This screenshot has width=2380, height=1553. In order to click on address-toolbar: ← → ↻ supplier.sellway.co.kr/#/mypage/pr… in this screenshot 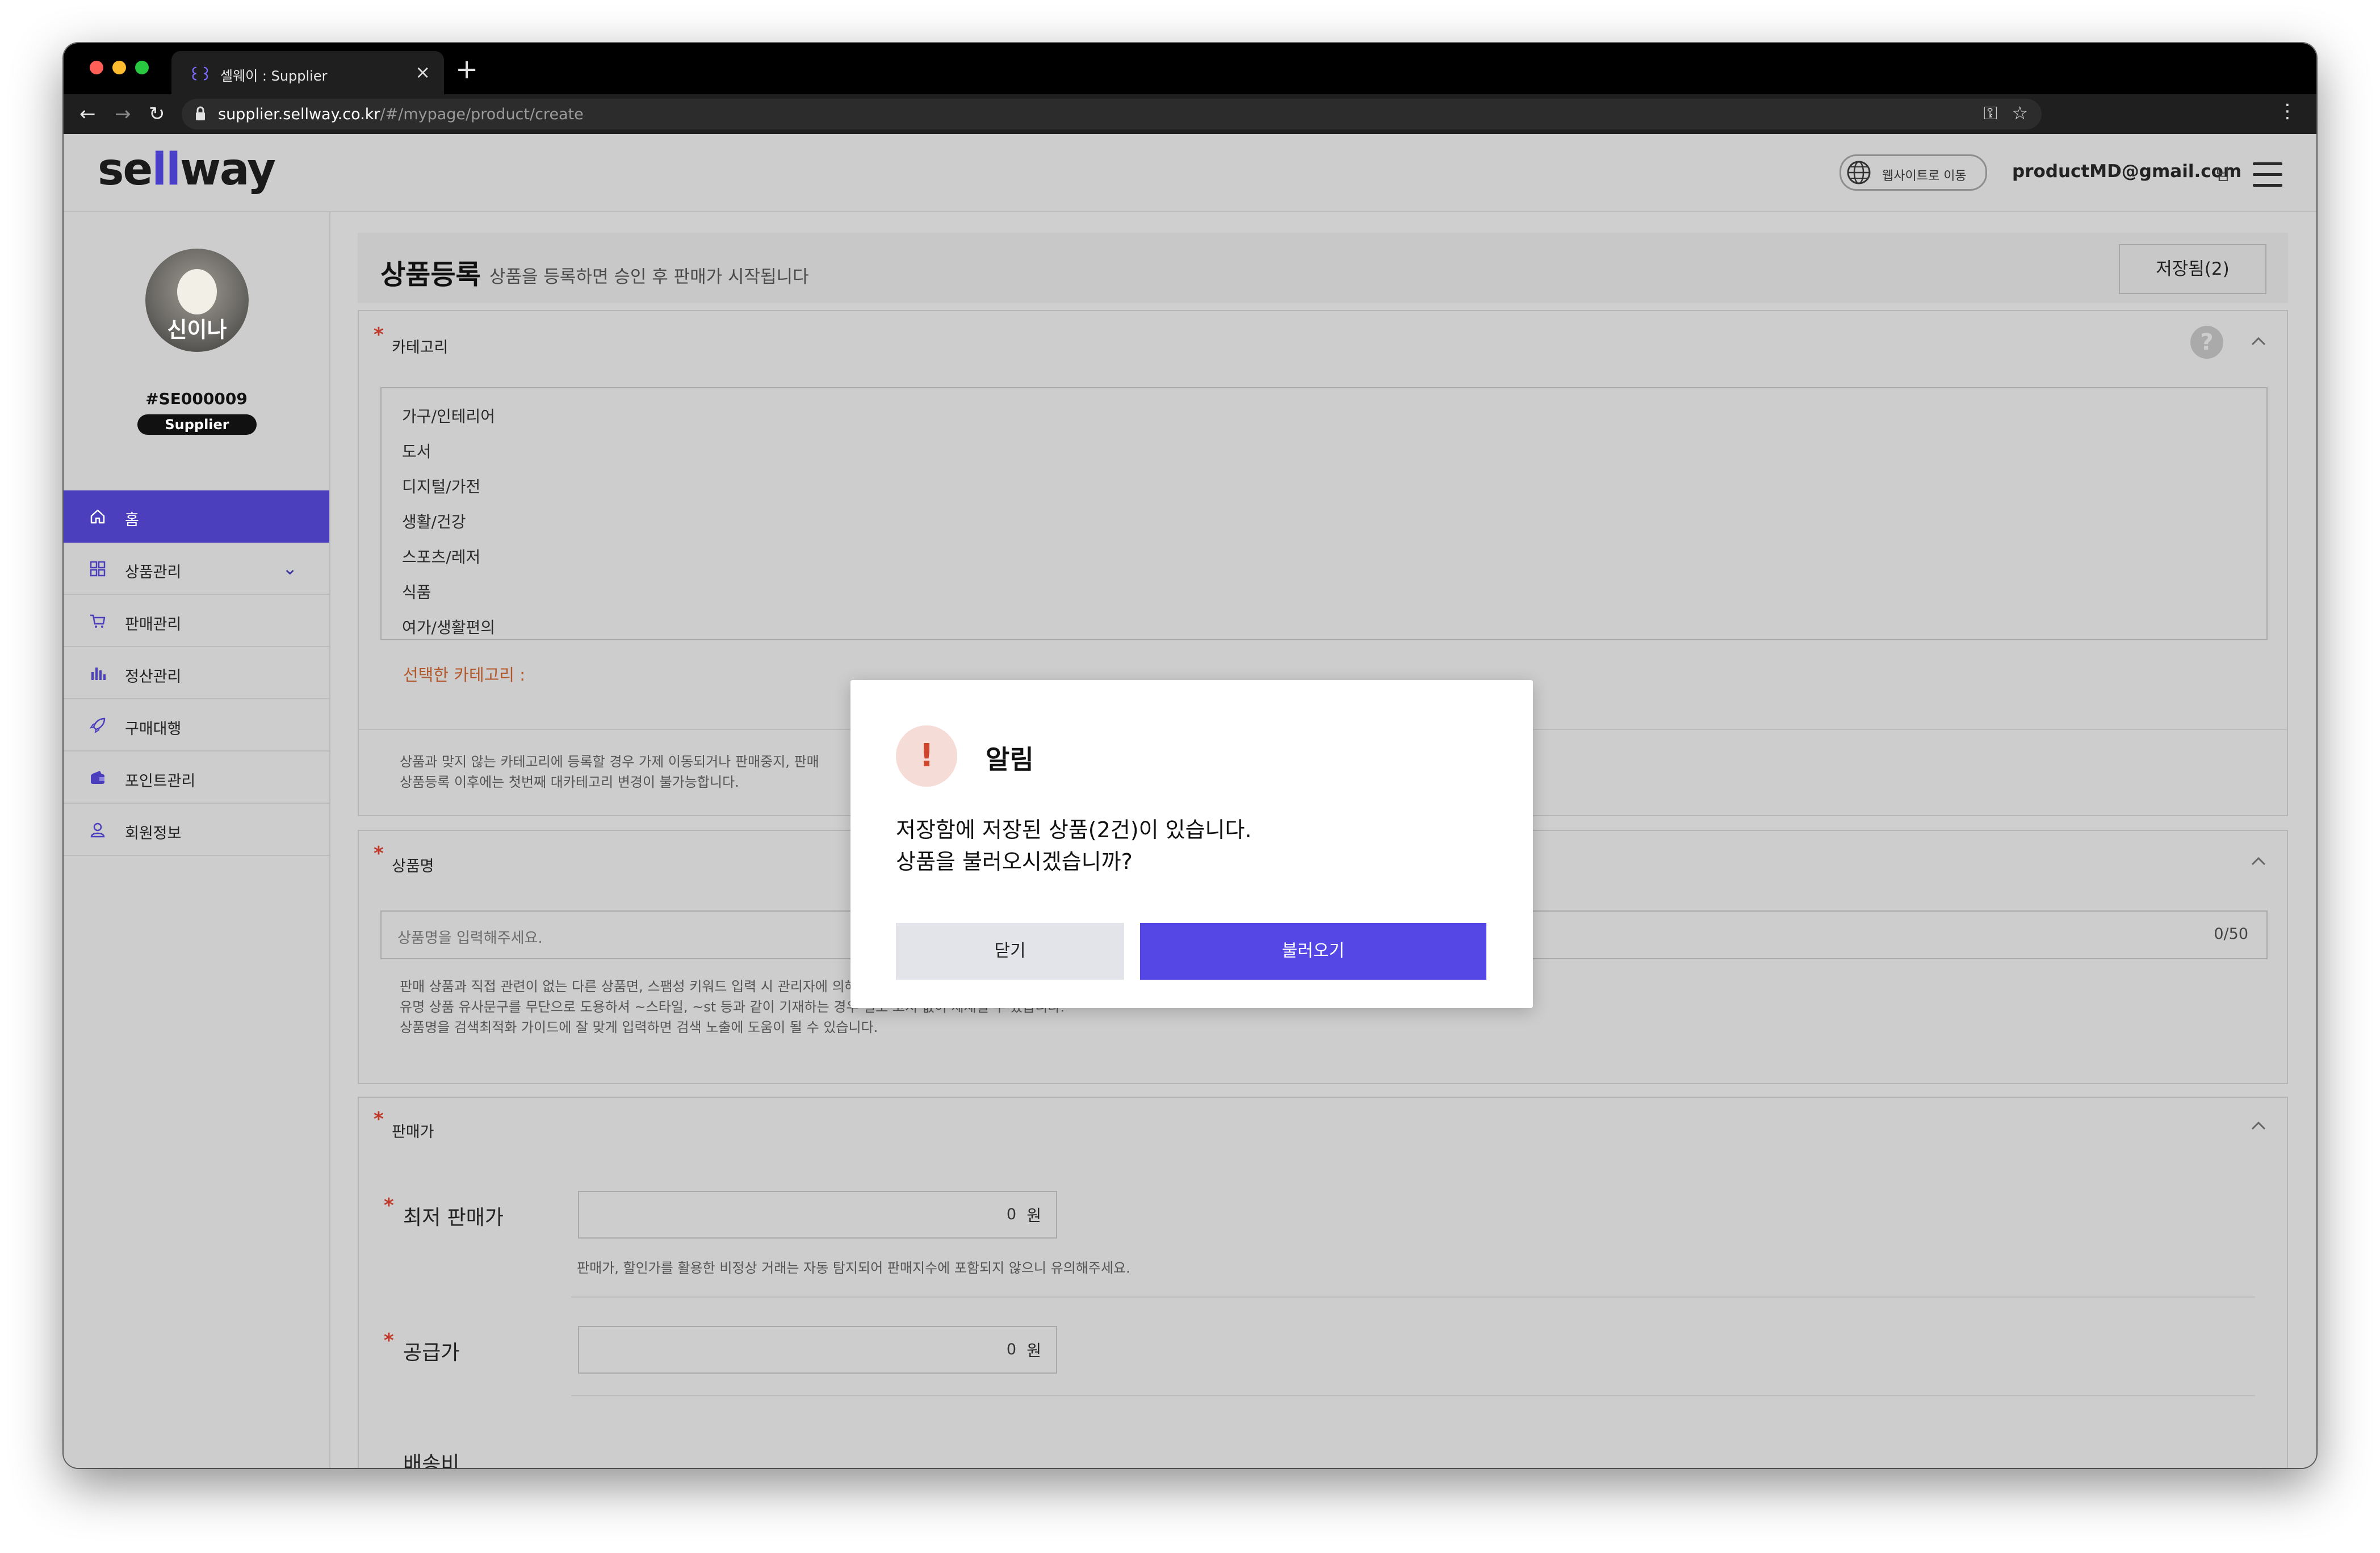, I will do `click(1190, 114)`.